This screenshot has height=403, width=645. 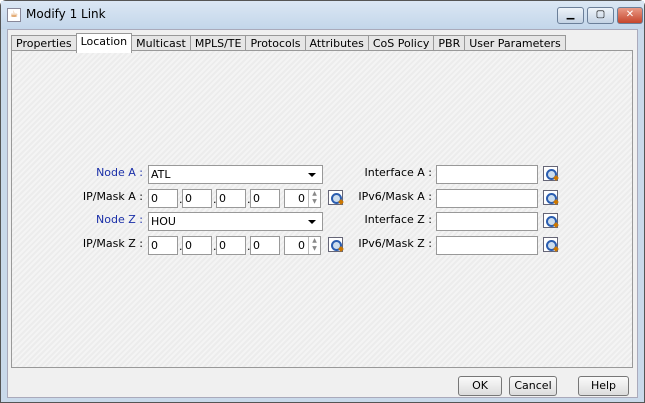 I want to click on ip-mask-z-label: IP/Mask Z :, so click(x=112, y=243).